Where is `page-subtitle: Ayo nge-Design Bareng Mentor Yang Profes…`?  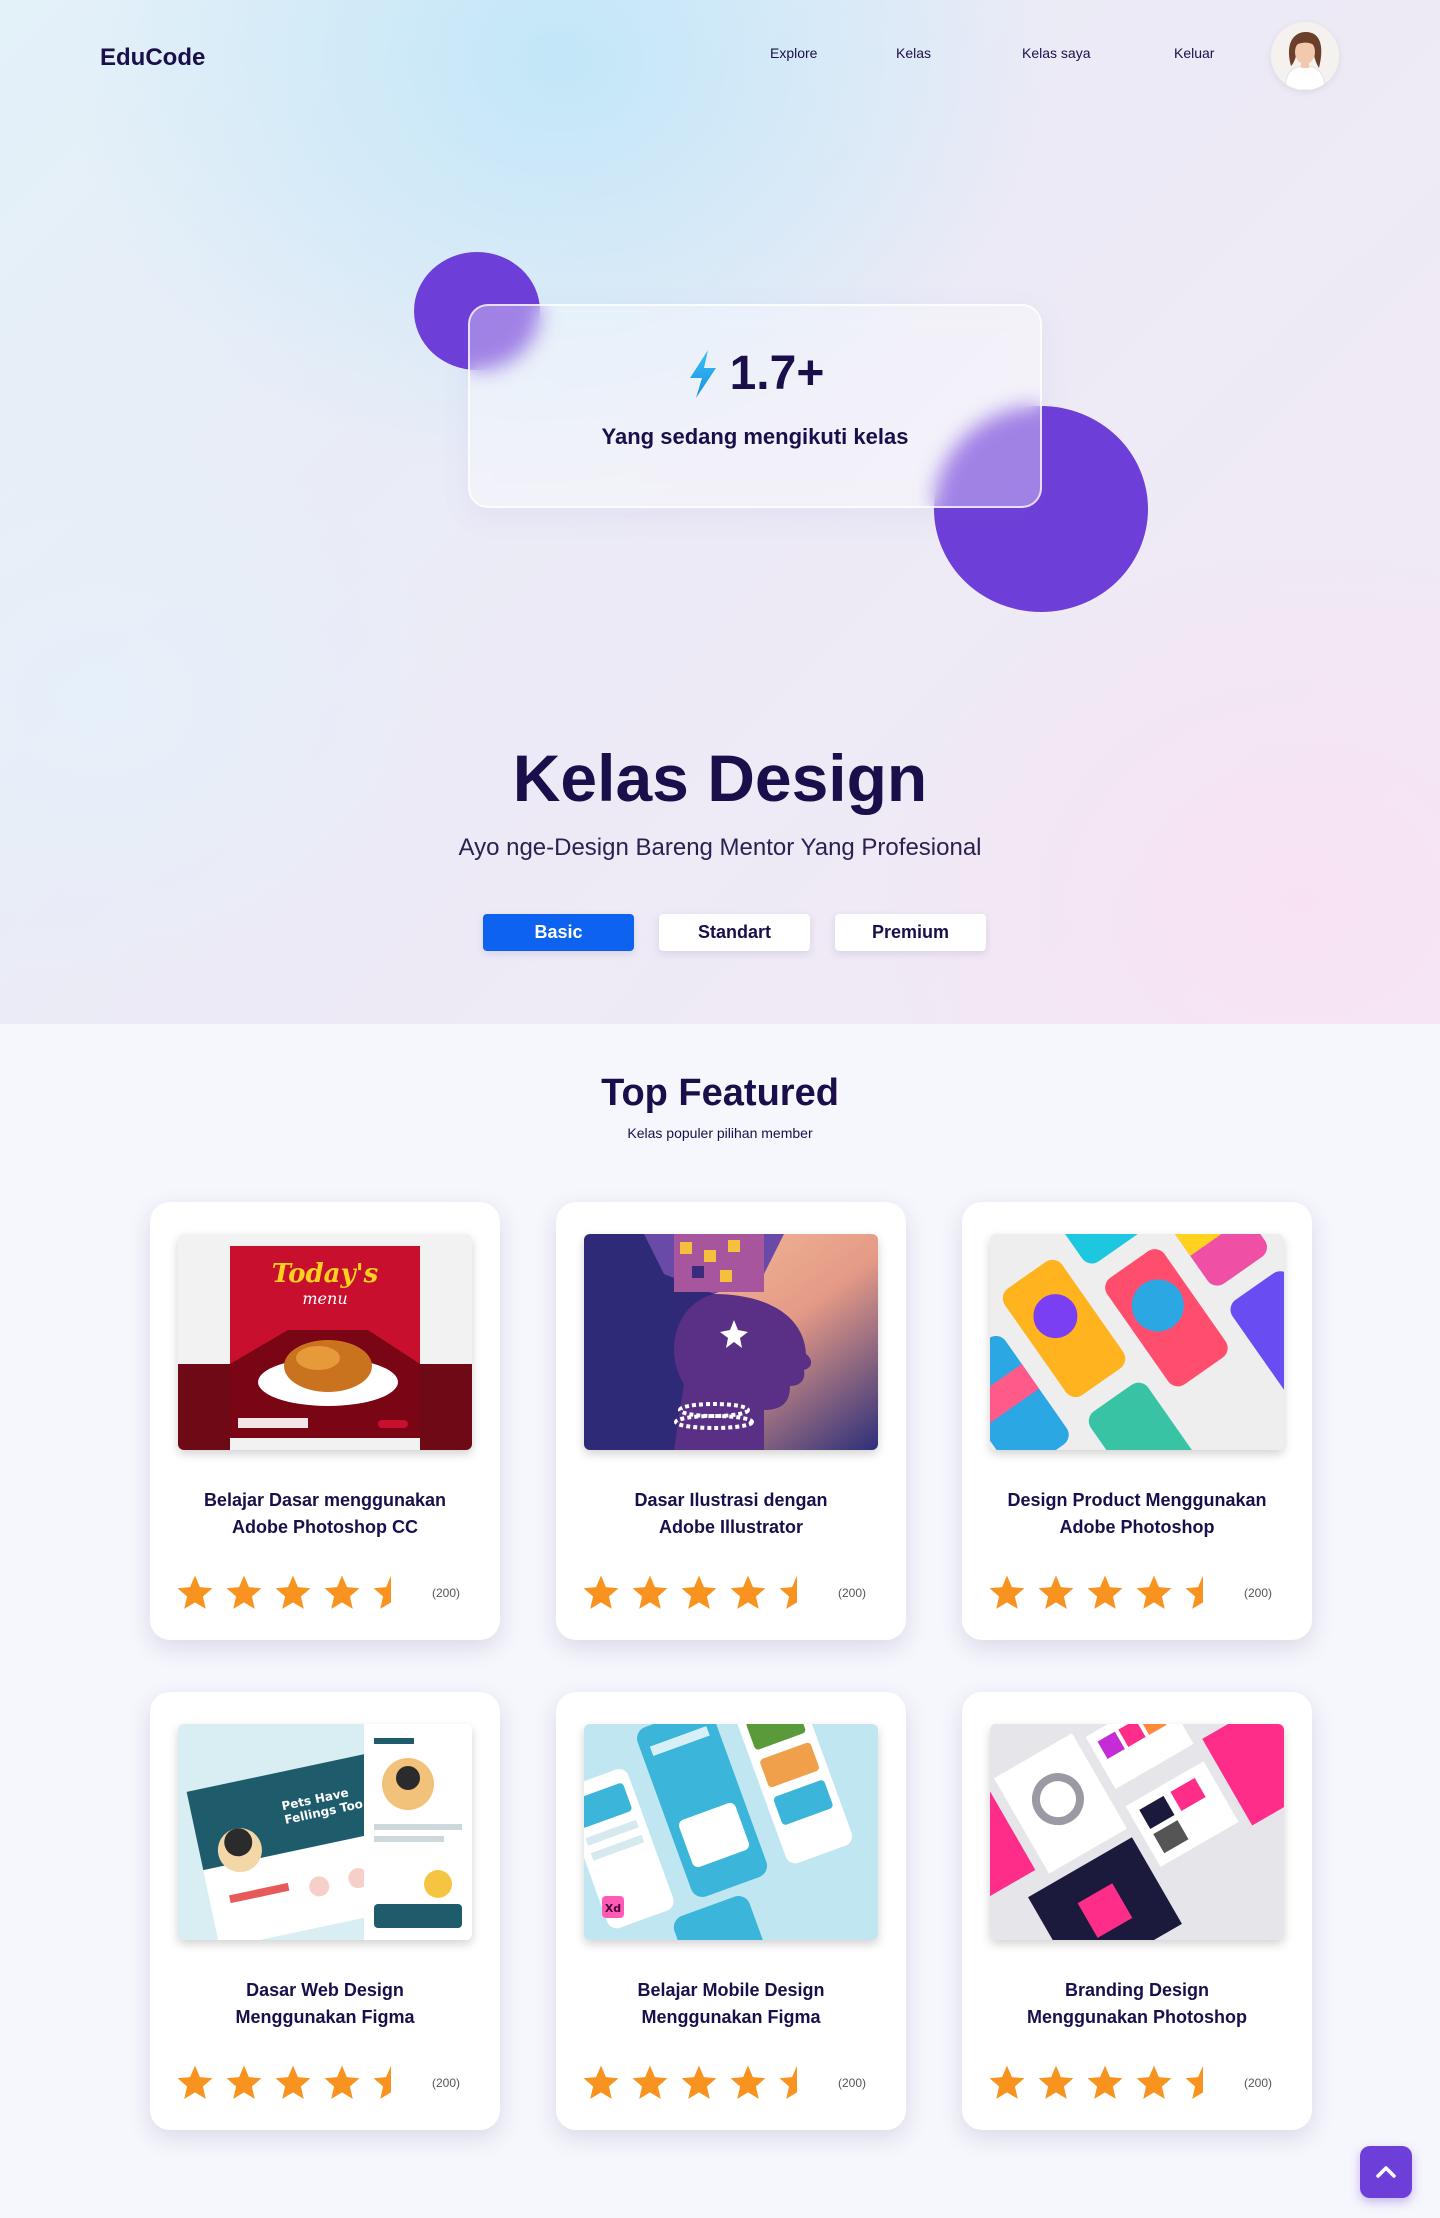
page-subtitle: Ayo nge-Design Bareng Mentor Yang Profes… is located at coordinates (720, 847).